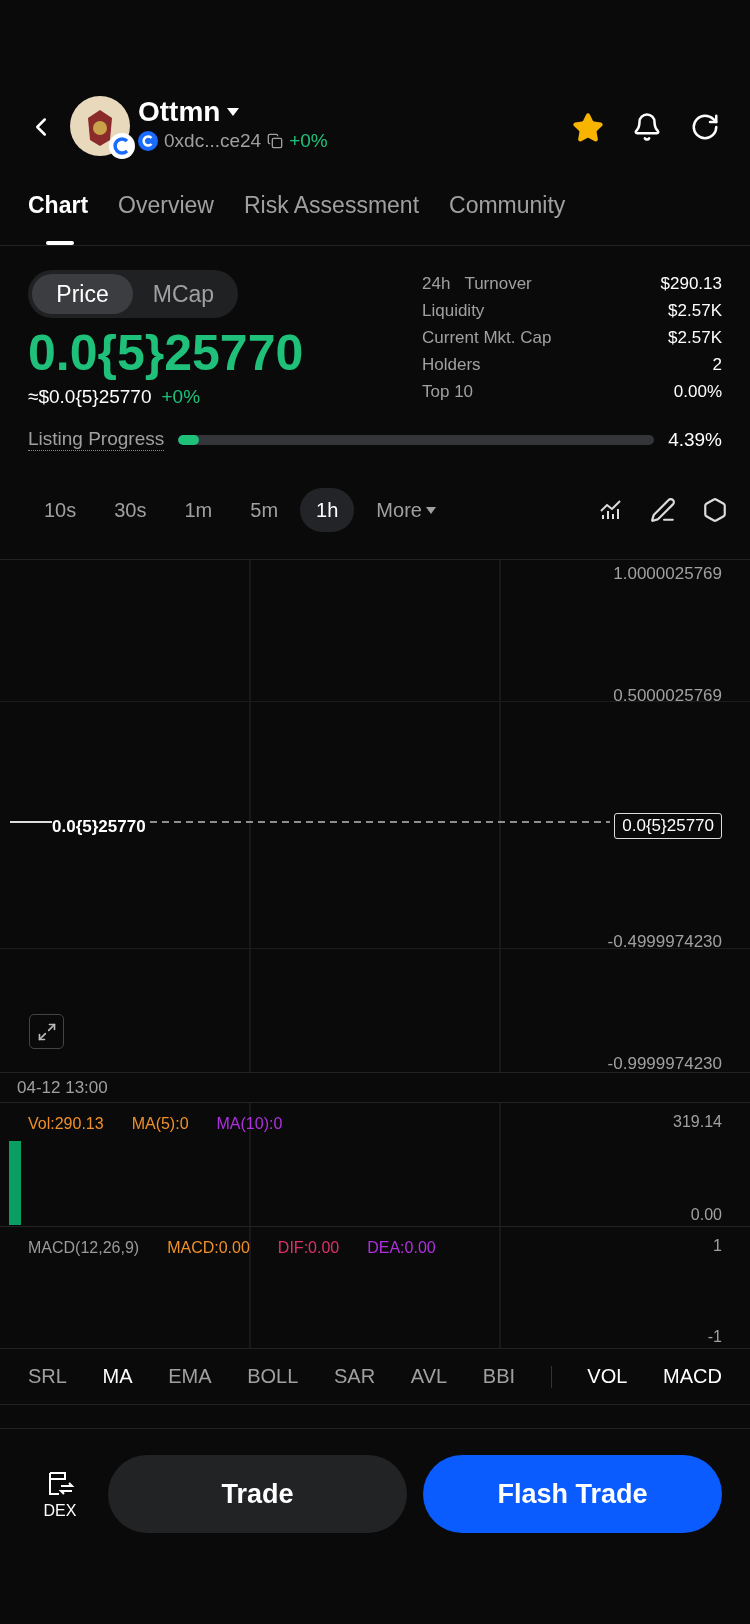 The image size is (750, 1624). I want to click on legend-item: Vol:290.13, so click(66, 1124).